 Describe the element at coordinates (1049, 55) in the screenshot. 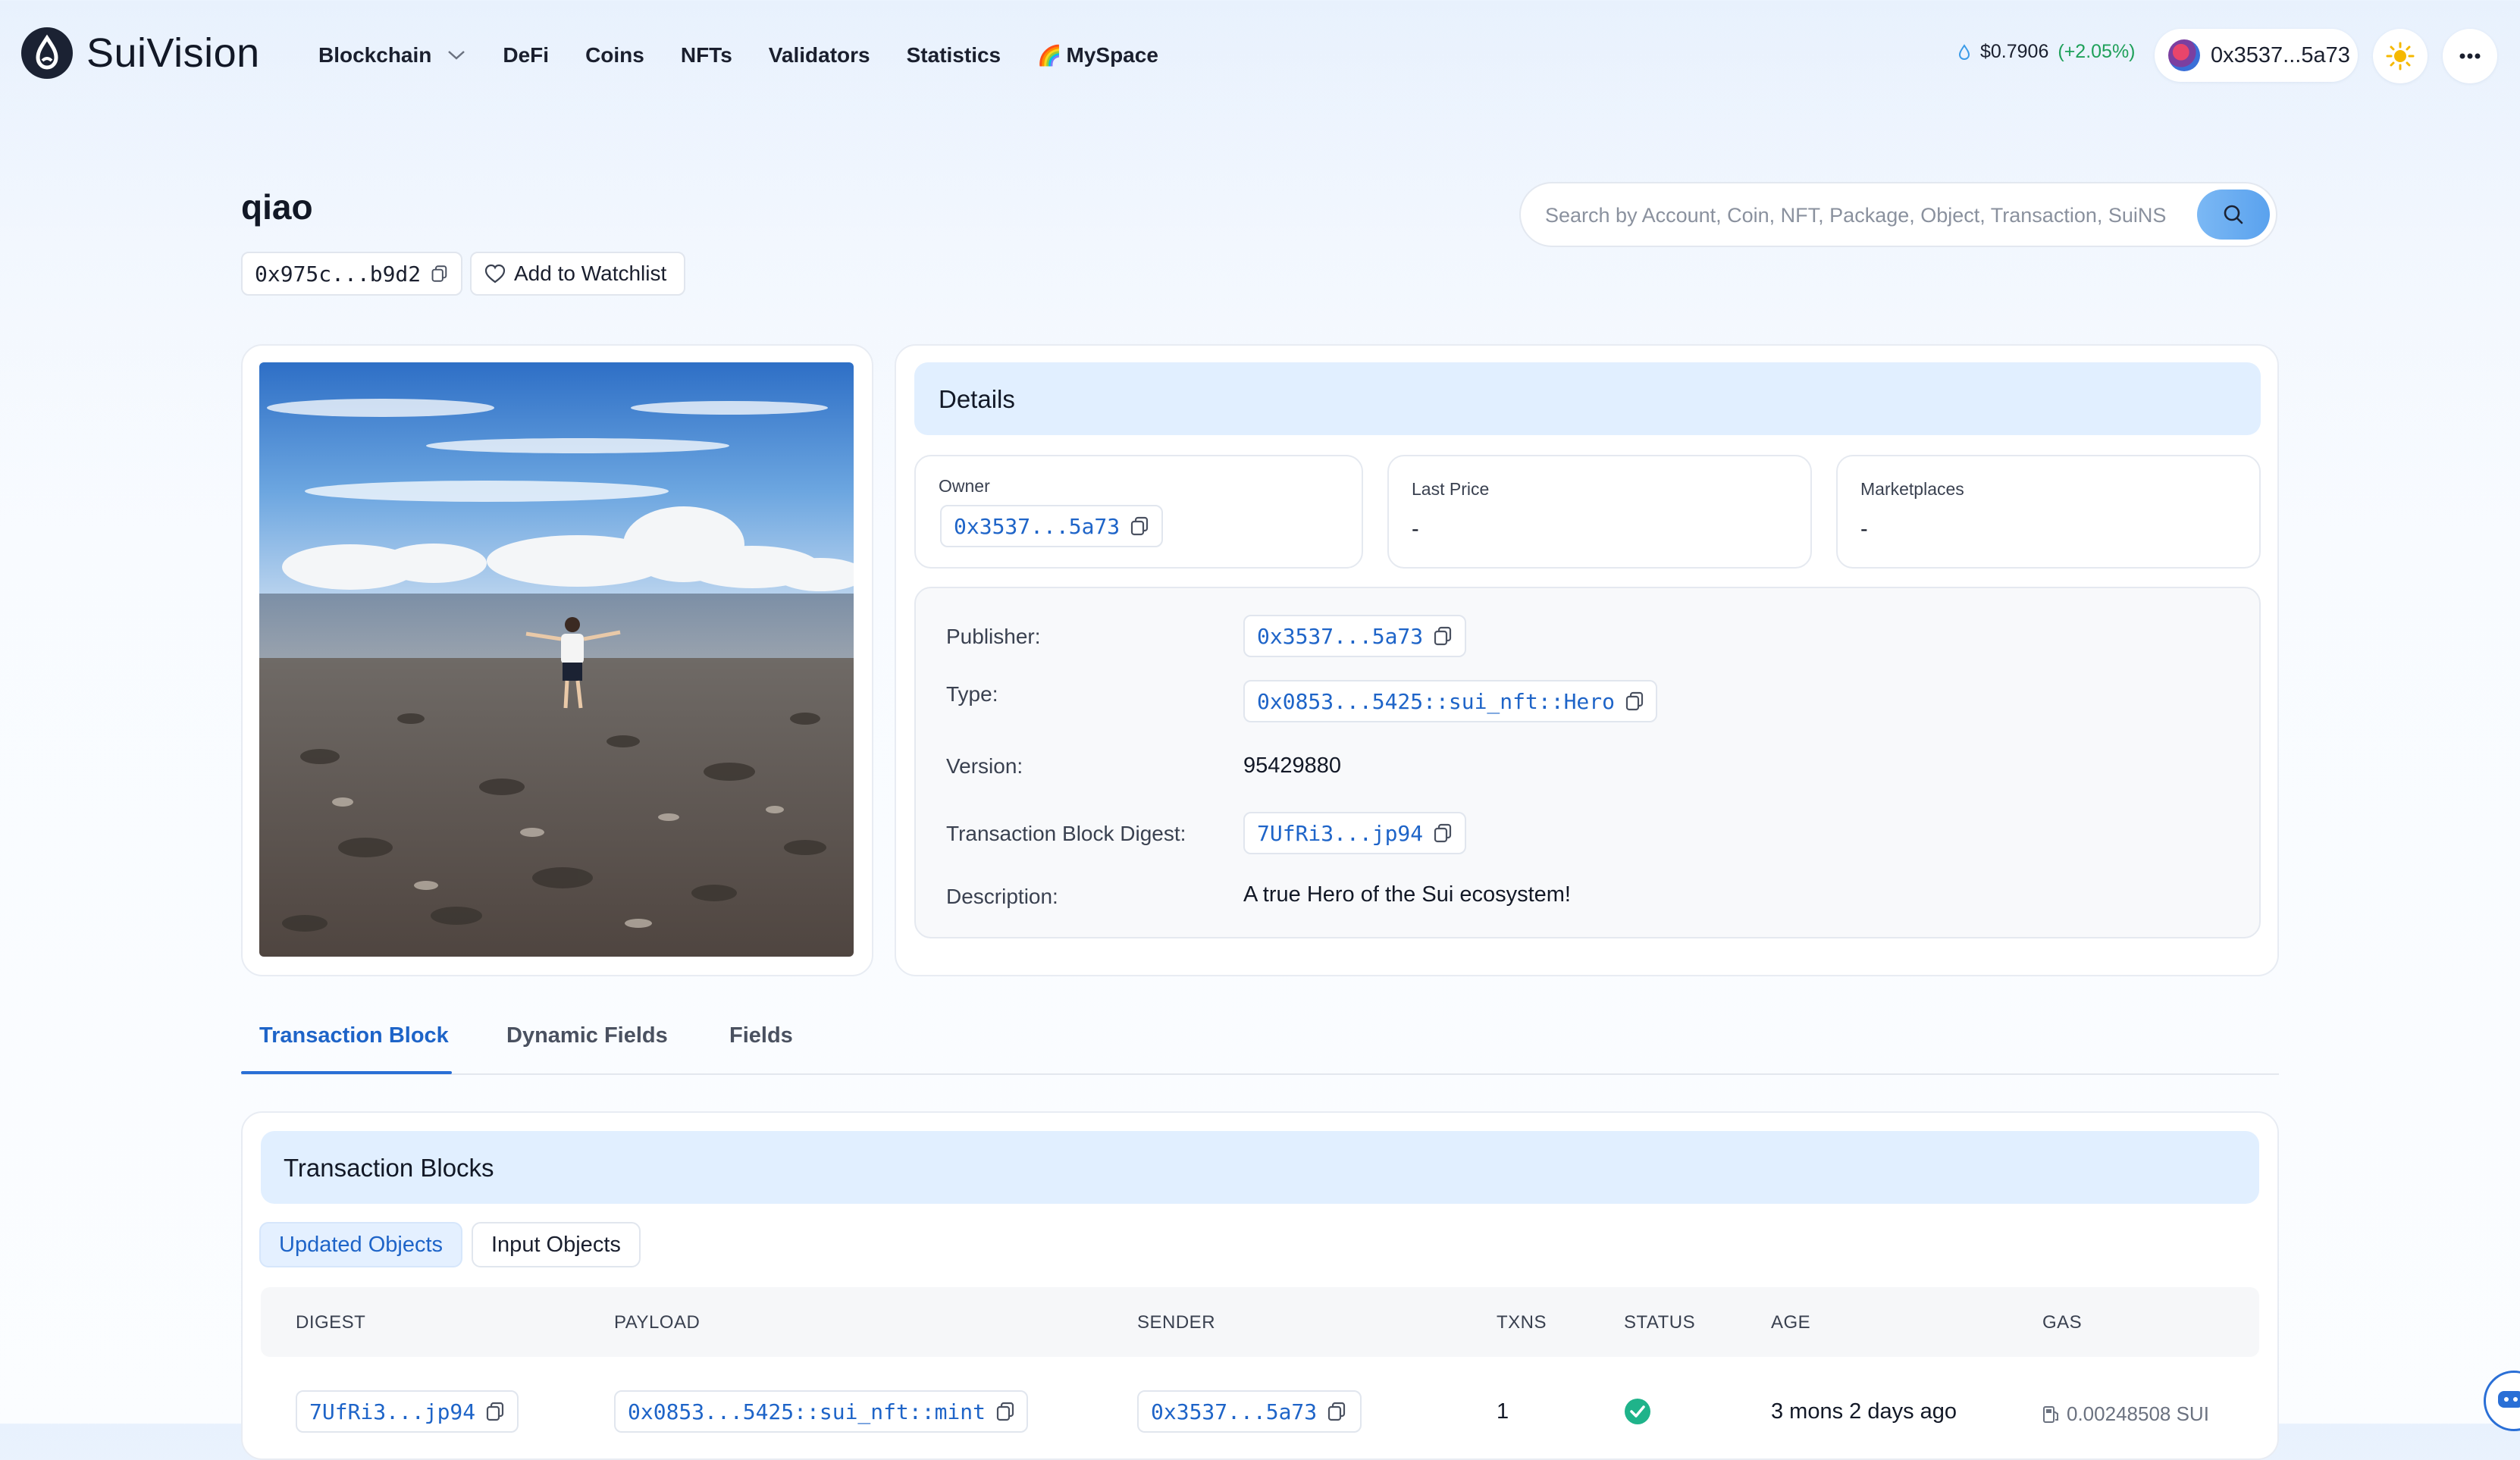

I see `rainbow-icon: 🌈` at that location.